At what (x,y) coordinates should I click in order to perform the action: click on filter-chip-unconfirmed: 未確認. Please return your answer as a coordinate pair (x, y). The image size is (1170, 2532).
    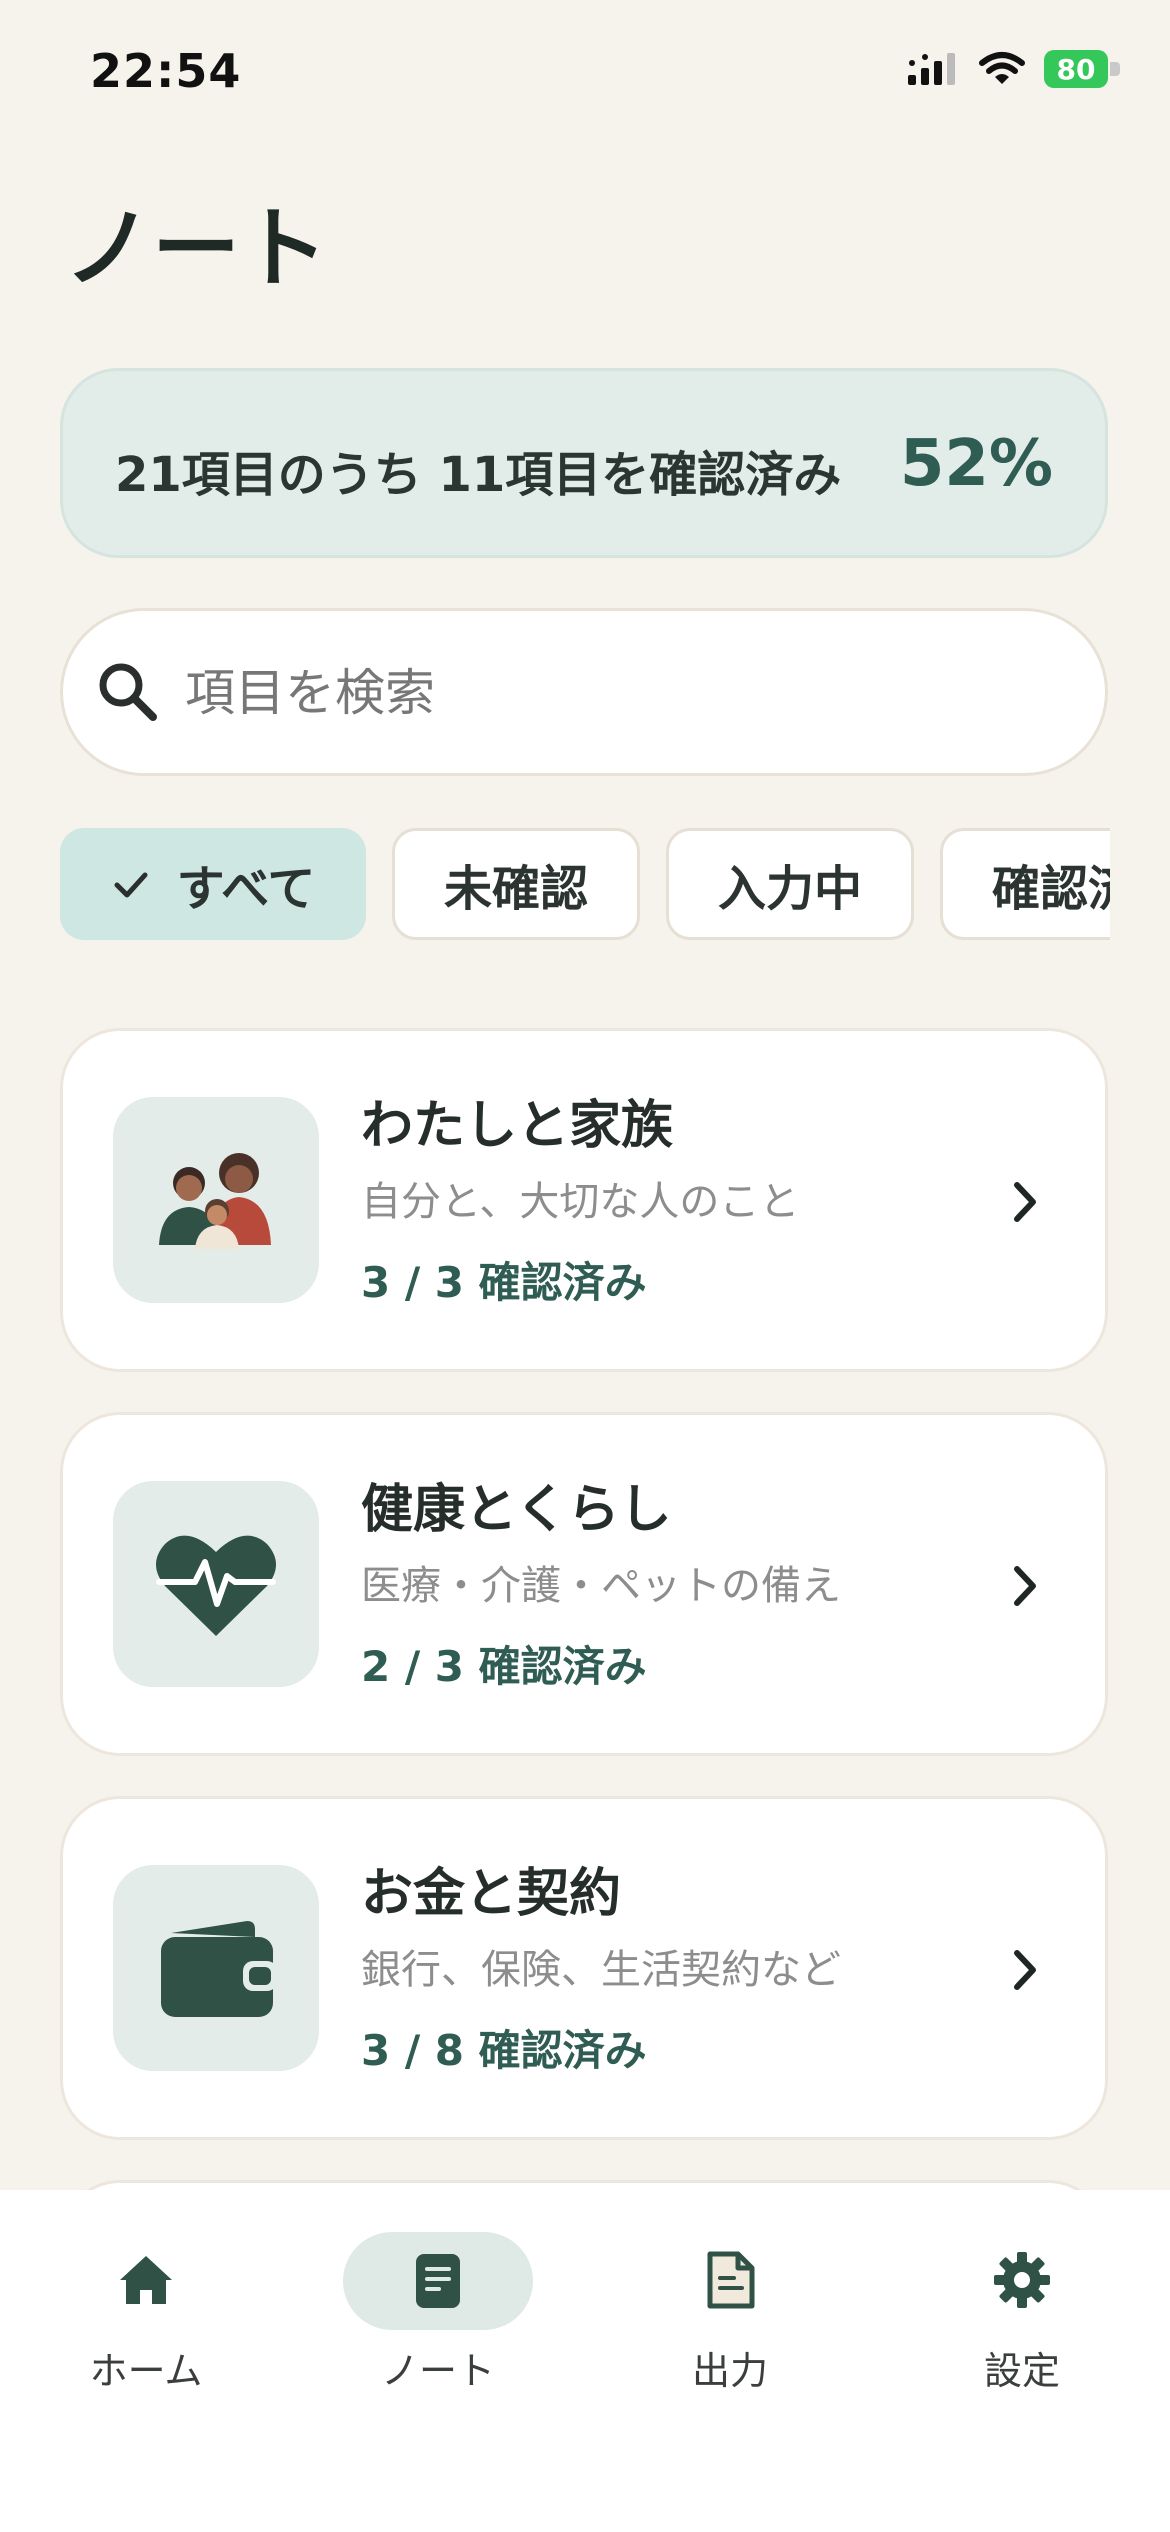
    Looking at the image, I should click on (516, 884).